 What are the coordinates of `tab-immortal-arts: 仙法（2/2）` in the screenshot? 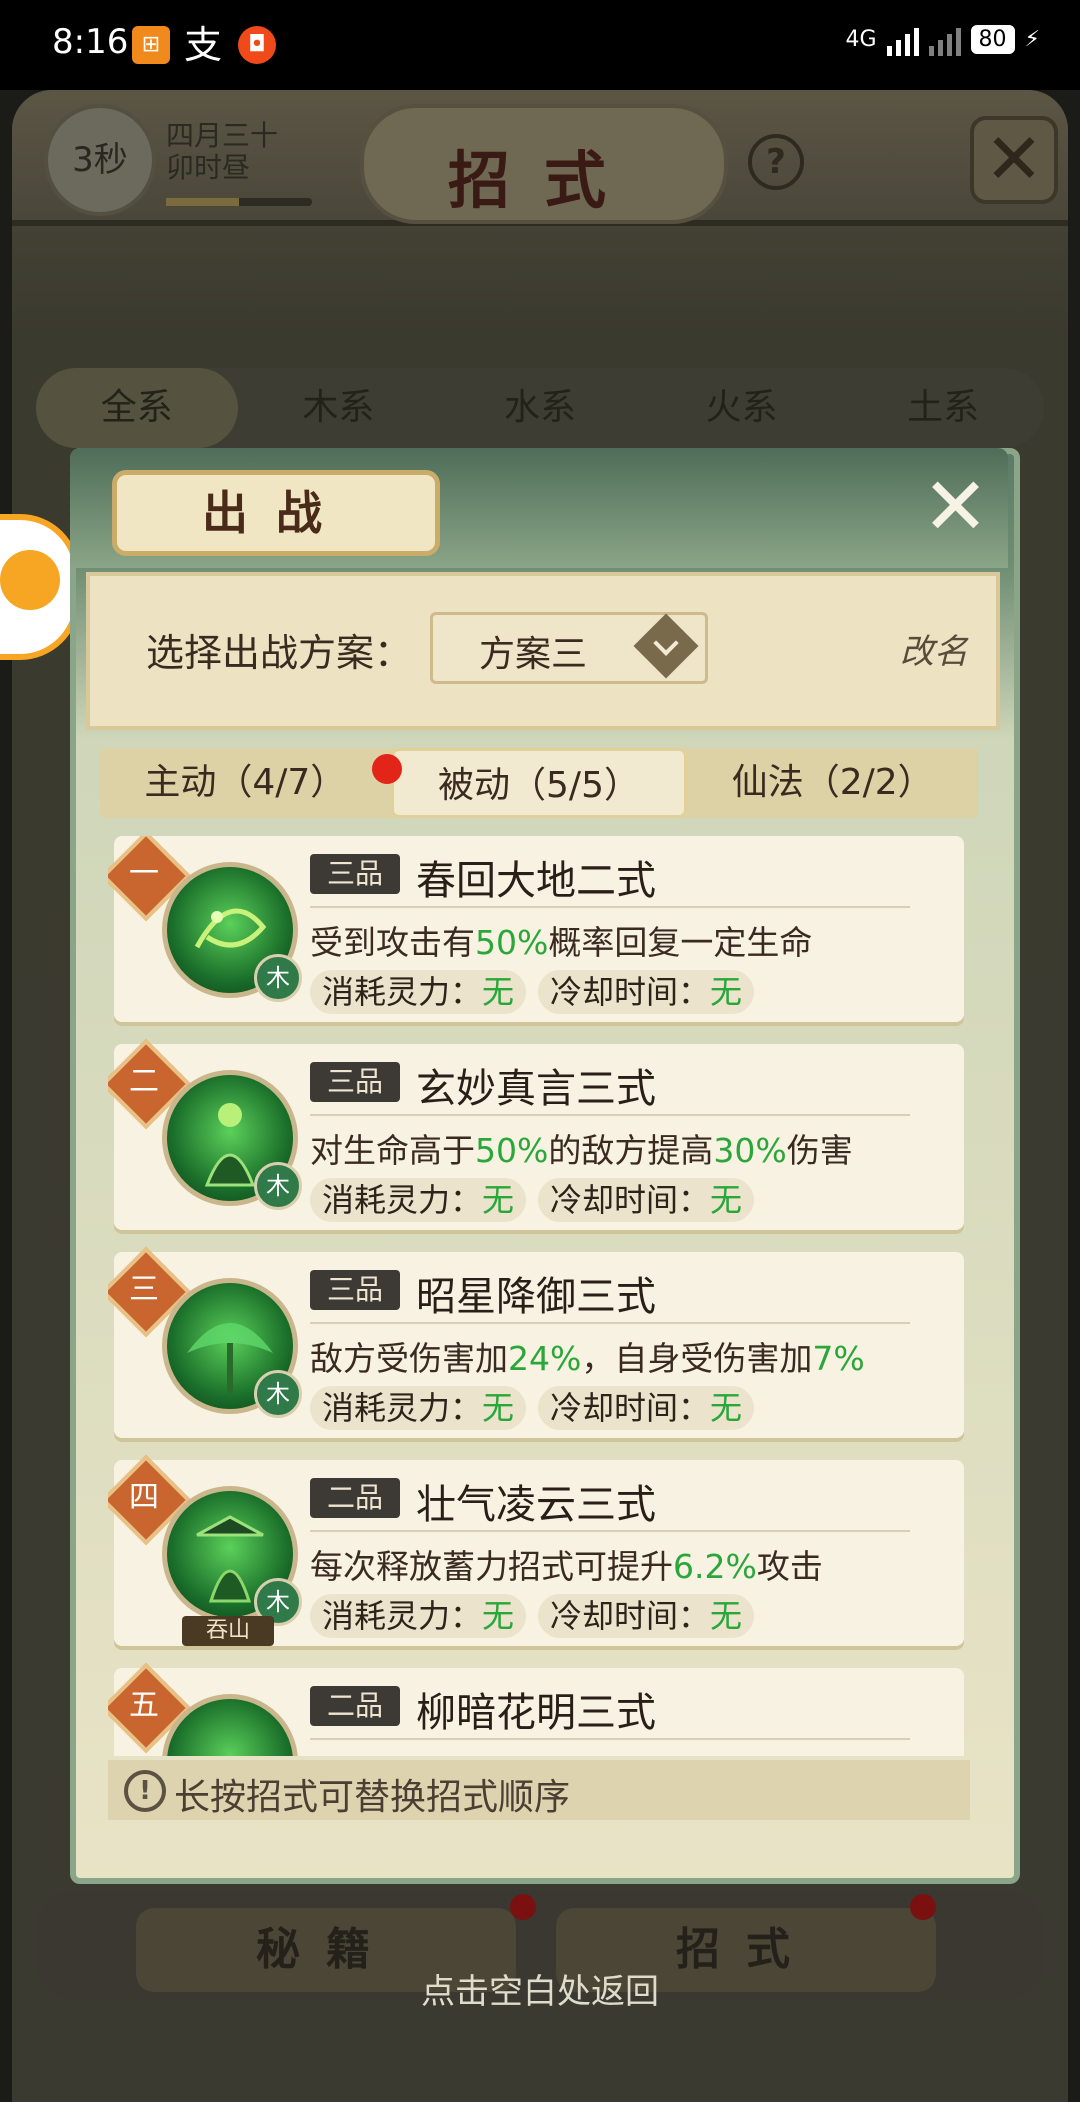 It's located at (832, 783).